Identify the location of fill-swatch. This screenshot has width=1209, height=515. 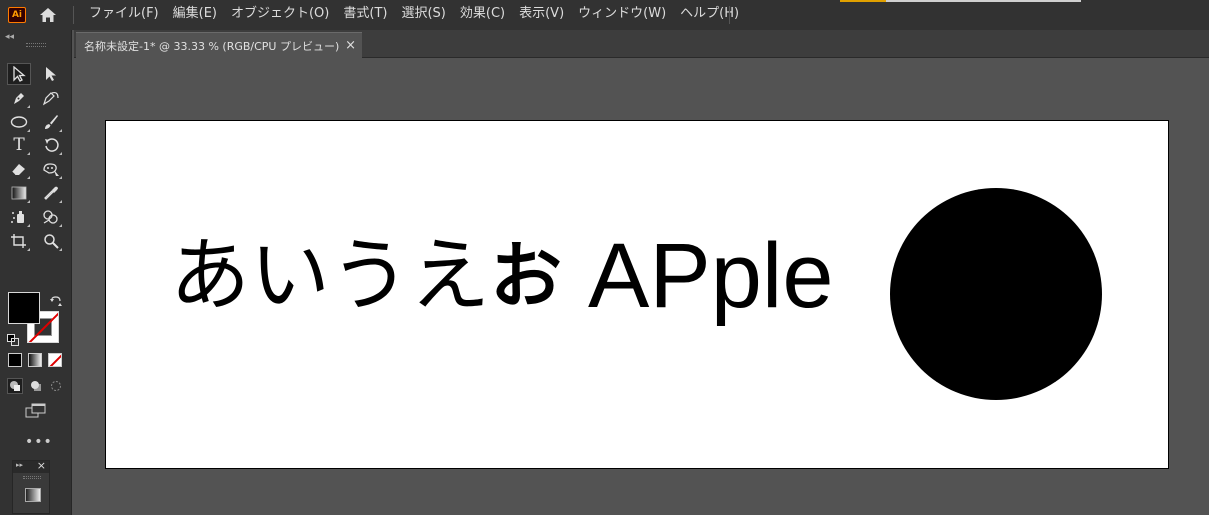
(24, 308).